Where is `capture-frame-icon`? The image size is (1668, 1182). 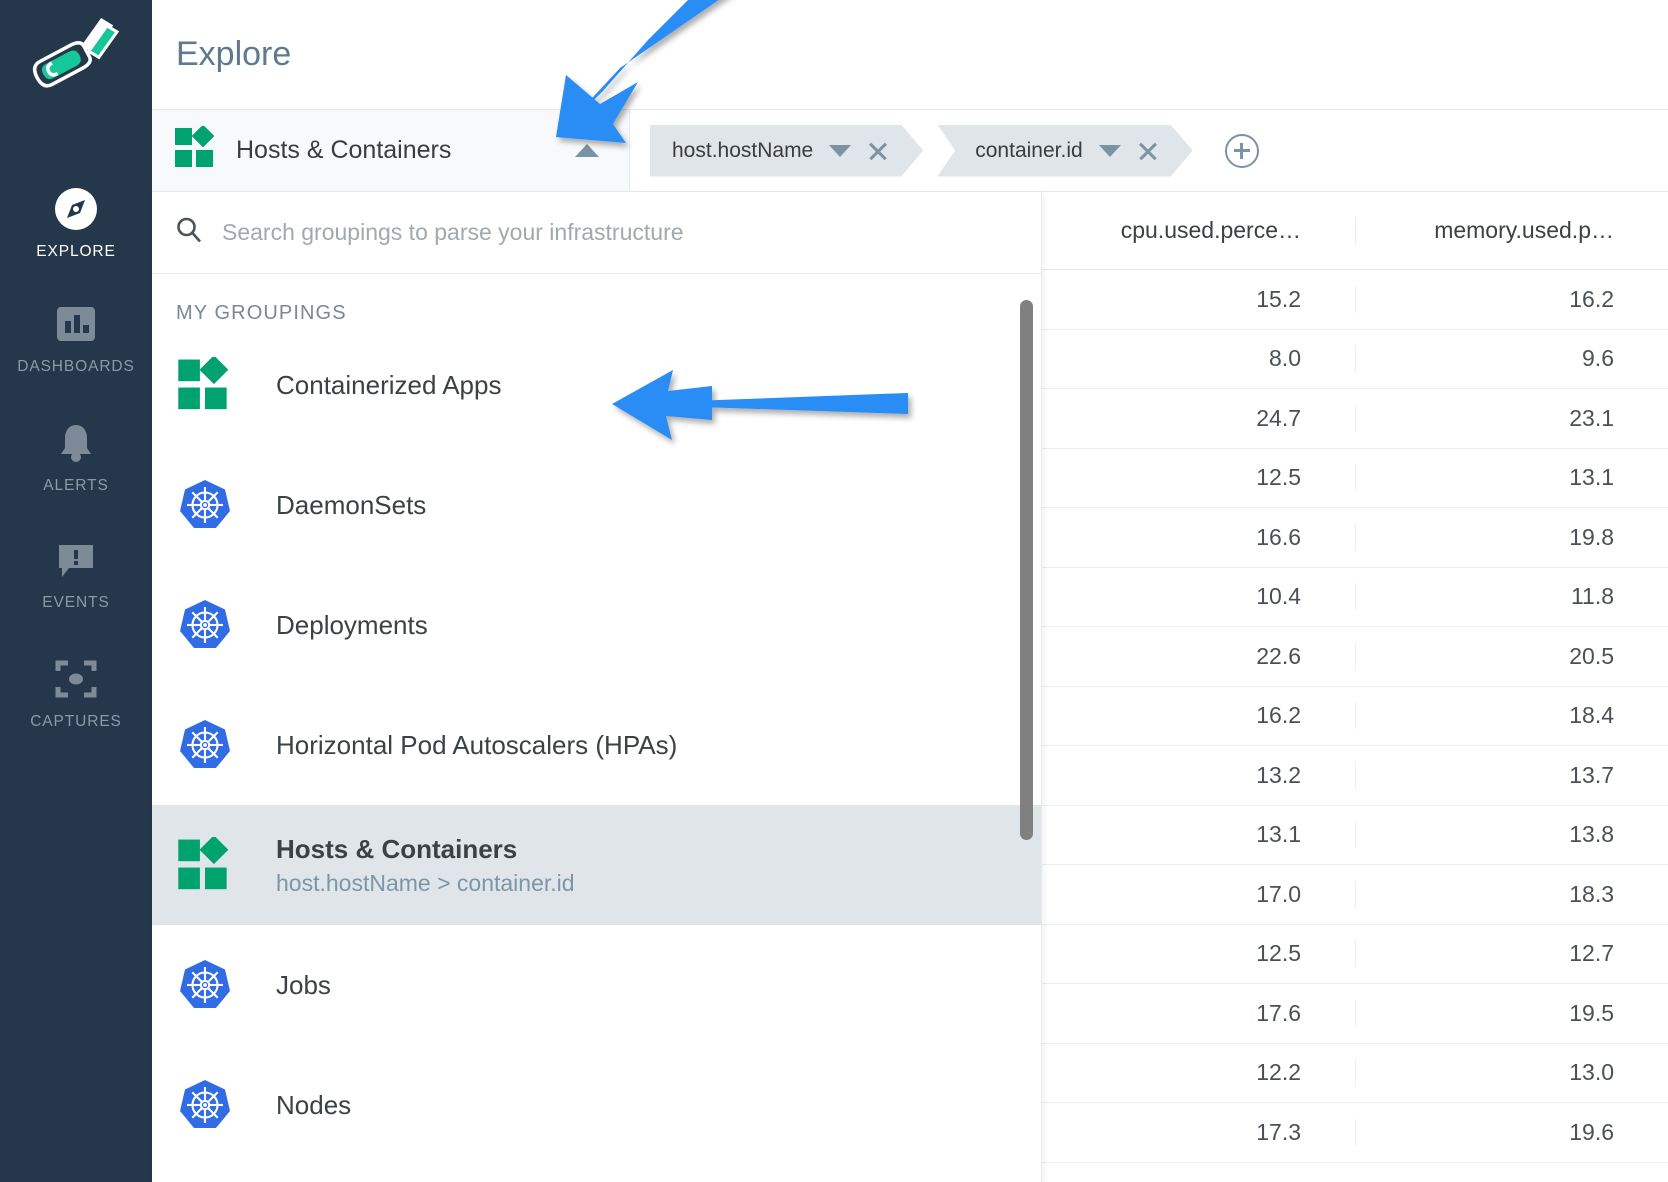 capture-frame-icon is located at coordinates (76, 679).